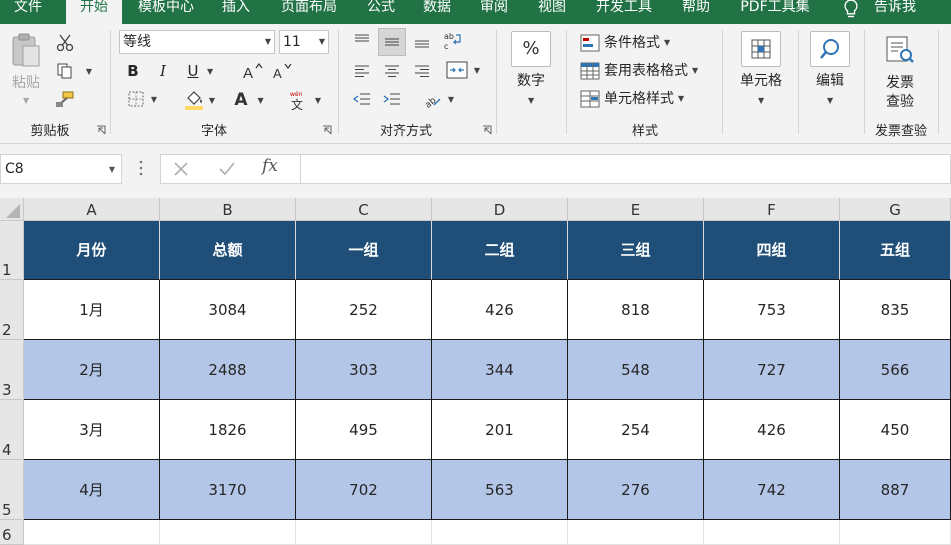 Image resolution: width=951 pixels, height=545 pixels. Describe the element at coordinates (12, 250) in the screenshot. I see `row-header-1: 1` at that location.